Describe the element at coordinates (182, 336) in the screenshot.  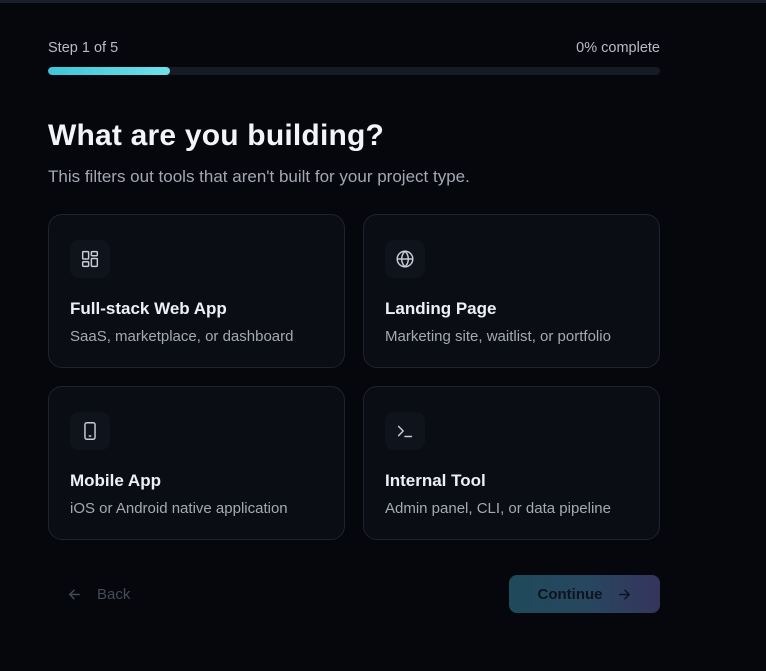
I see `option-description: SaaS, marketplace, or dashboard` at that location.